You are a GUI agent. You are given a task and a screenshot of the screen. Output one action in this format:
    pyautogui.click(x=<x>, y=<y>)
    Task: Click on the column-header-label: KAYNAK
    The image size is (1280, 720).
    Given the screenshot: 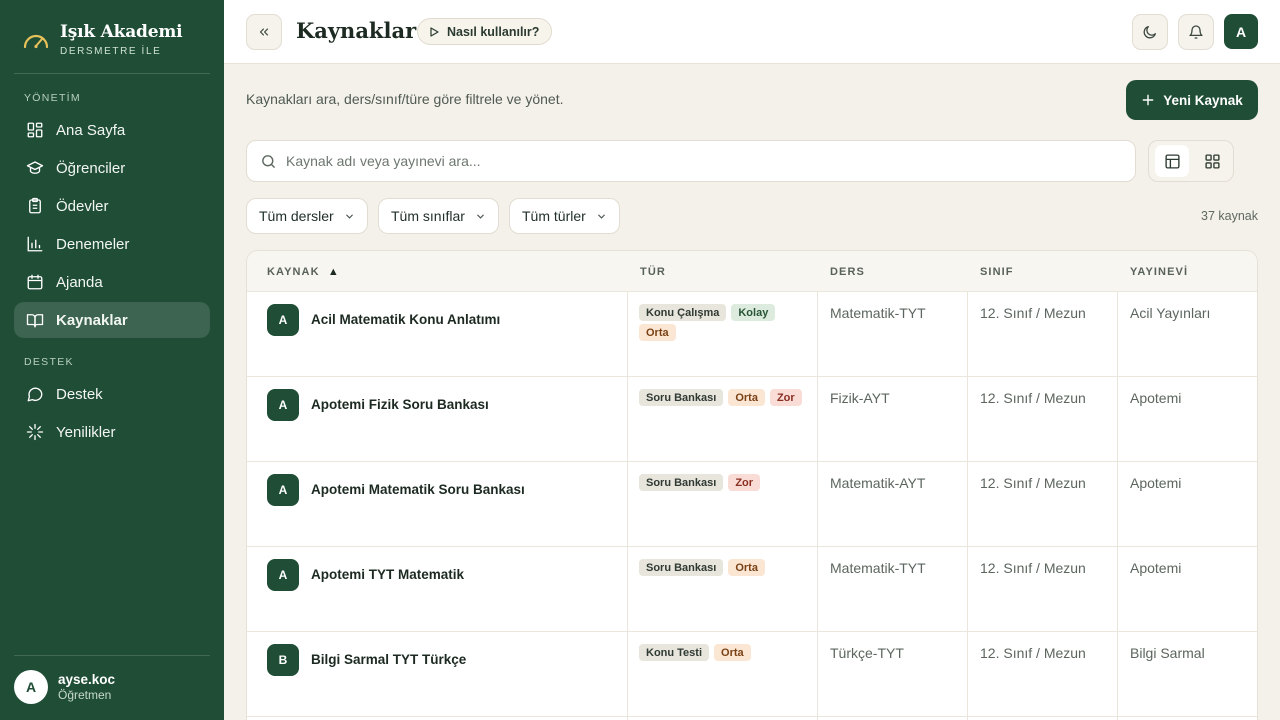 What is the action you would take?
    pyautogui.click(x=293, y=272)
    